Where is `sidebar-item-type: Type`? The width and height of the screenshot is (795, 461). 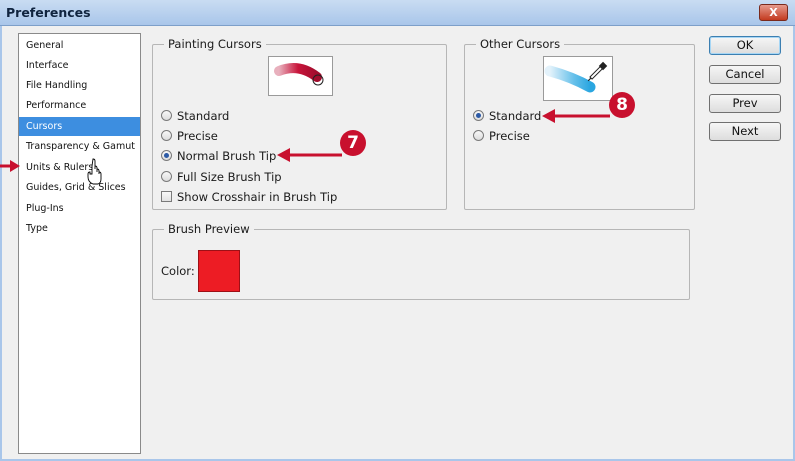
sidebar-item-type: Type is located at coordinates (79, 228).